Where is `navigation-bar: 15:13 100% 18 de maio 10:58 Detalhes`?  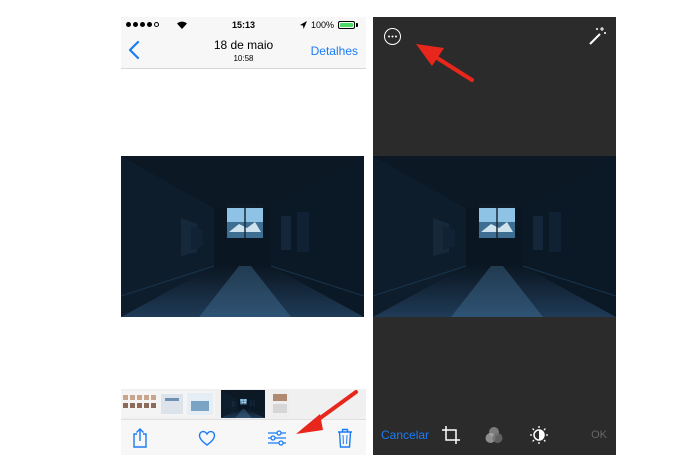 navigation-bar: 15:13 100% 18 de maio 10:58 Detalhes is located at coordinates (243, 43).